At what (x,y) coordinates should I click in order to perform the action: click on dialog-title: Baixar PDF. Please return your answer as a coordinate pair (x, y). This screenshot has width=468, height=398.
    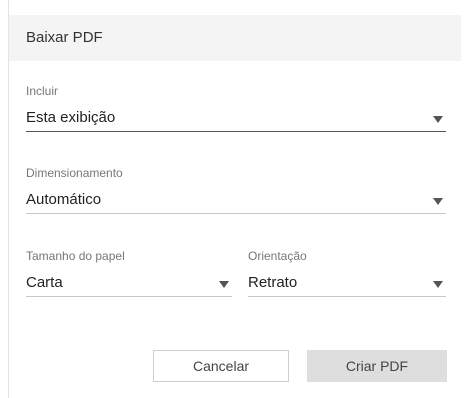
    Looking at the image, I should click on (64, 37).